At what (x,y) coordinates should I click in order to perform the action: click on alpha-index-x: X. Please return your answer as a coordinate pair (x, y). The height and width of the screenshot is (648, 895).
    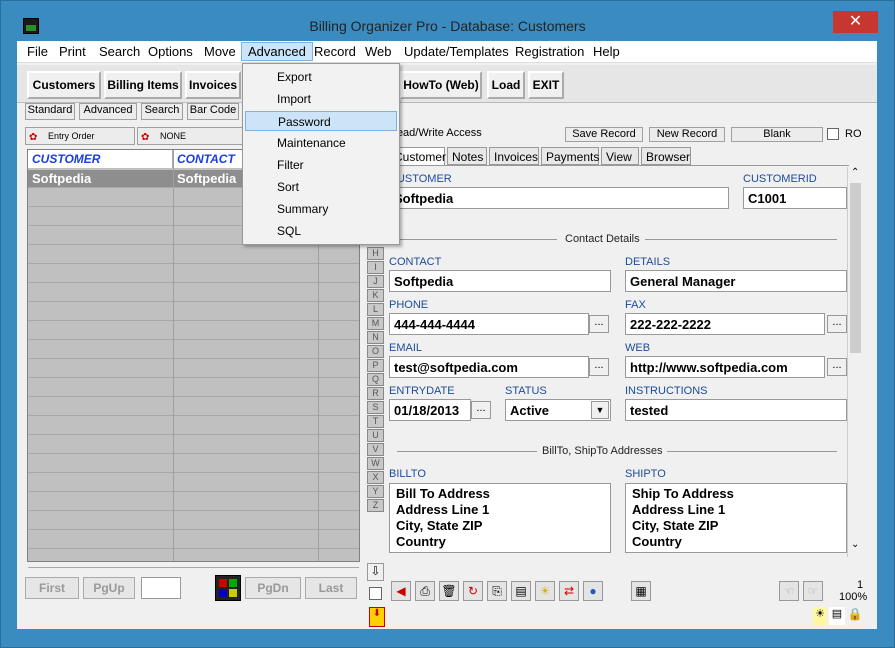
    Looking at the image, I should click on (375, 477).